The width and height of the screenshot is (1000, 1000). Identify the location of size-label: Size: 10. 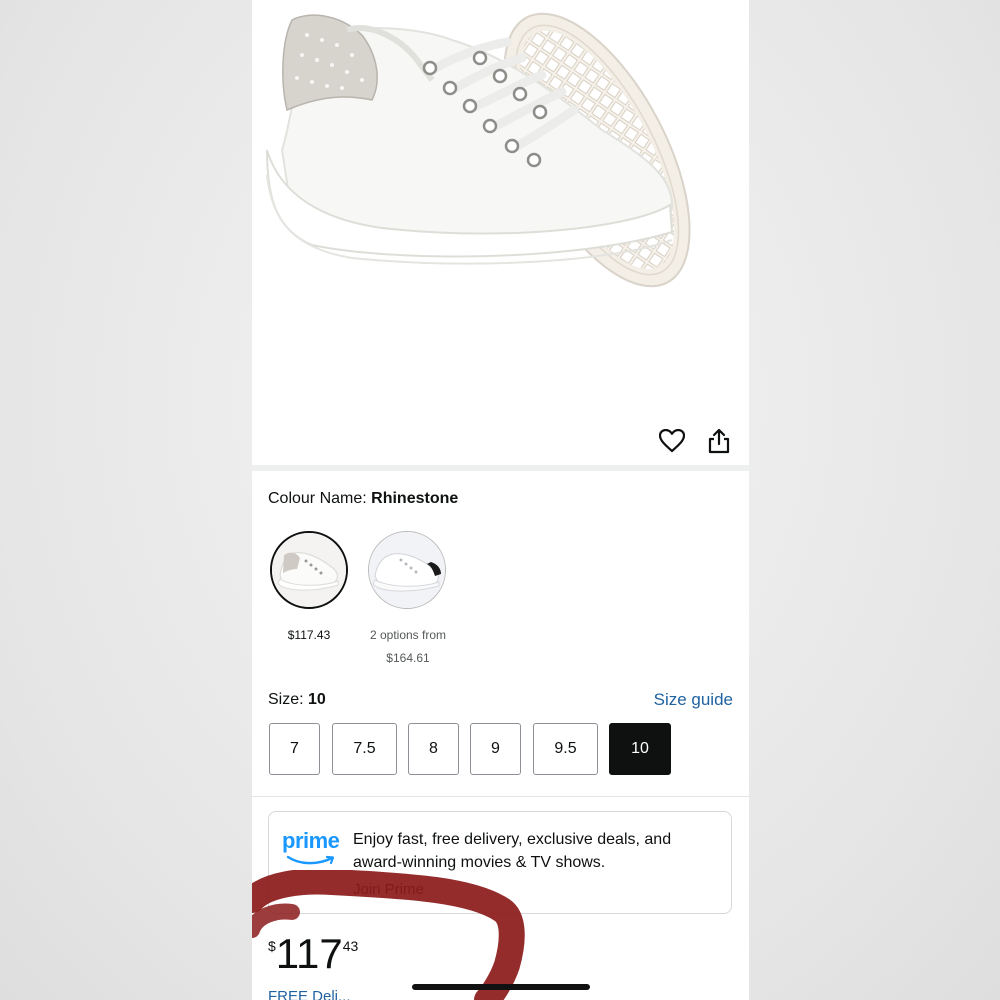
(297, 700).